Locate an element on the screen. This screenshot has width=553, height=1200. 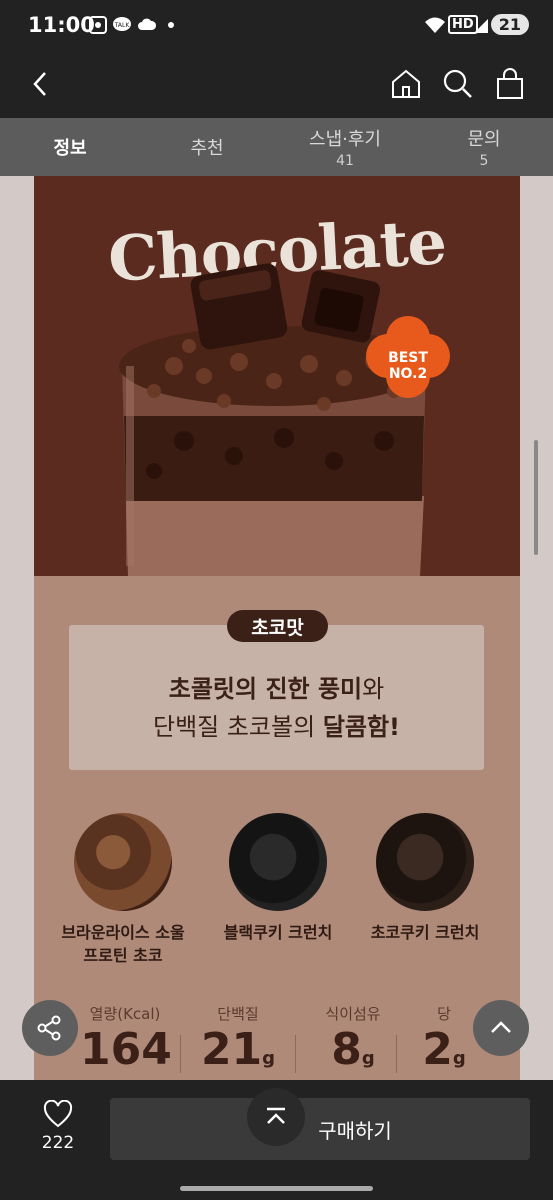
like-count: 222 is located at coordinates (58, 1143).